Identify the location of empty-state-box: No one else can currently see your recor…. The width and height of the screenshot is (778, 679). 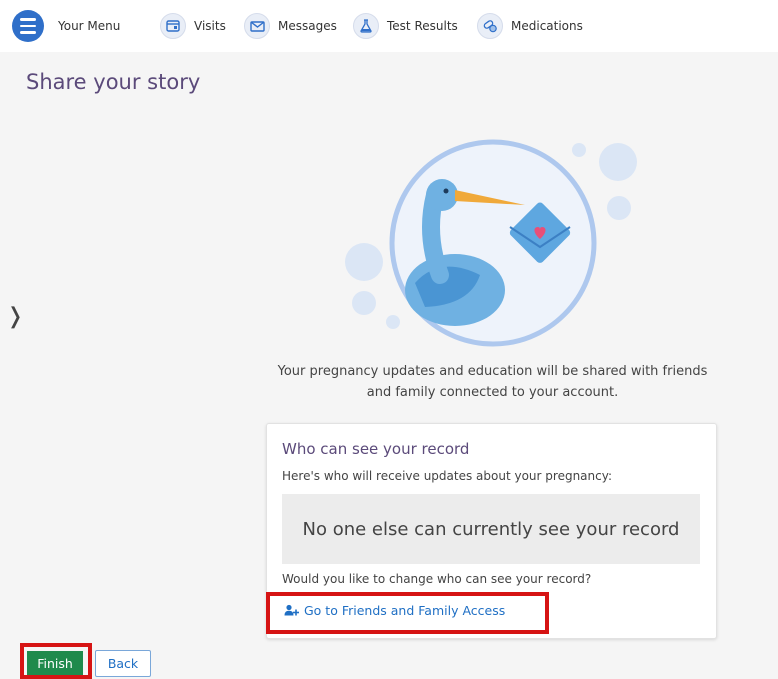
(491, 529).